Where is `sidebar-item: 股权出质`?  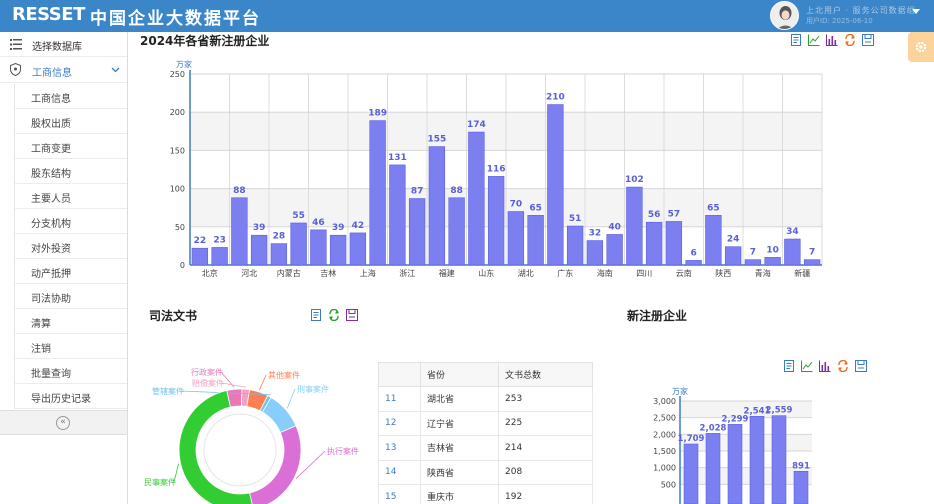
sidebar-item: 股权出质 is located at coordinates (70, 121).